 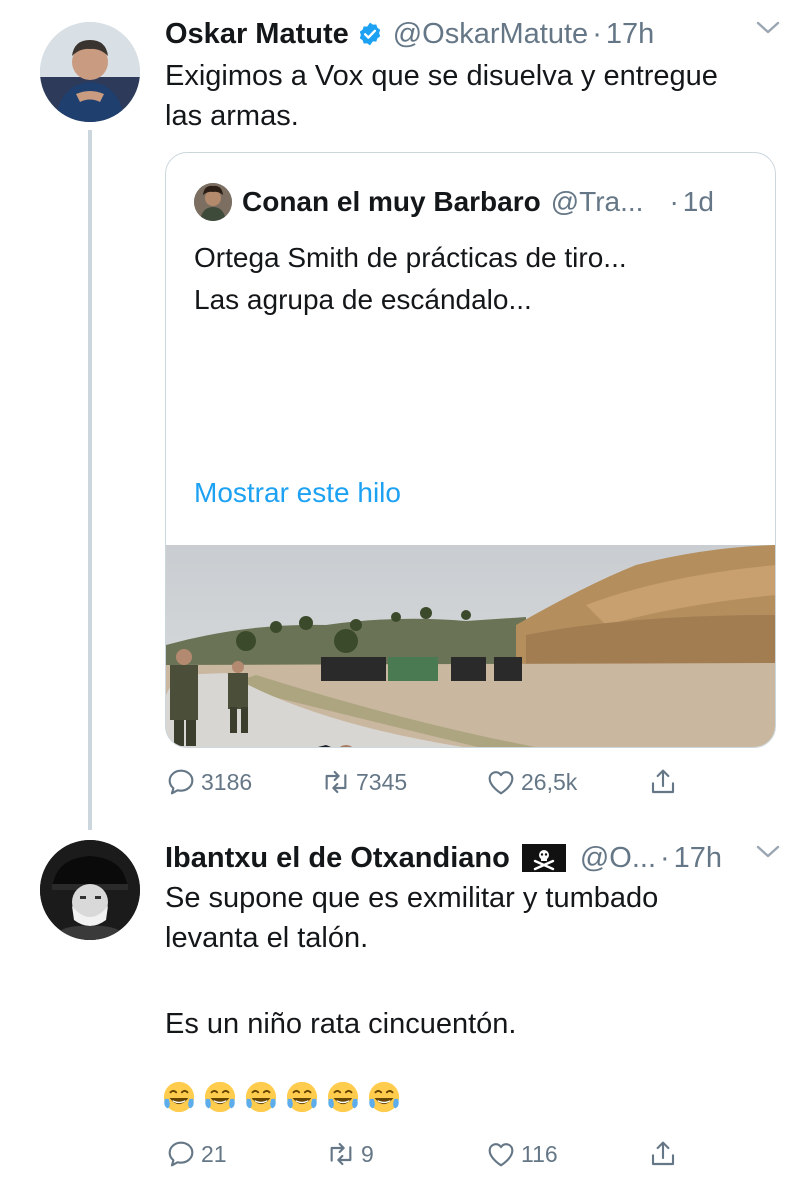 I want to click on reply-count: 21, so click(x=214, y=1153).